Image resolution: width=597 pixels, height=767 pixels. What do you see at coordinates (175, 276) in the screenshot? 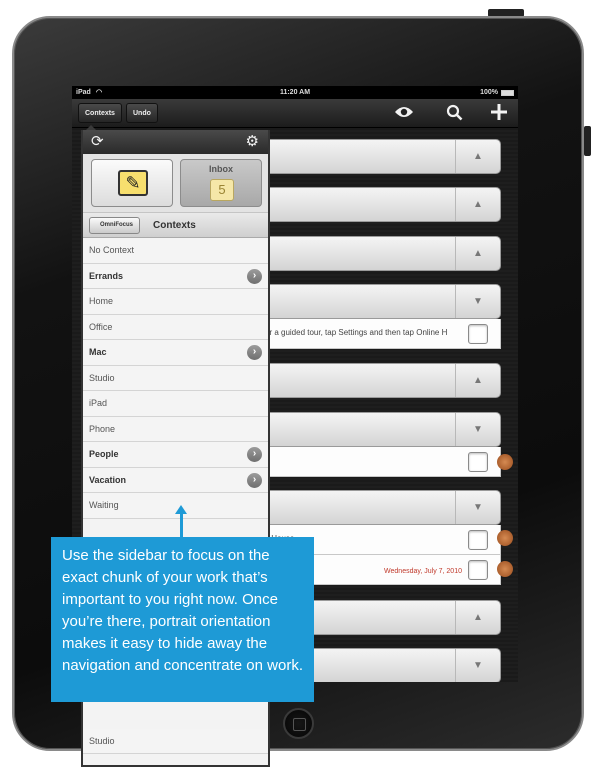
I see `context-item: Errands ›` at bounding box center [175, 276].